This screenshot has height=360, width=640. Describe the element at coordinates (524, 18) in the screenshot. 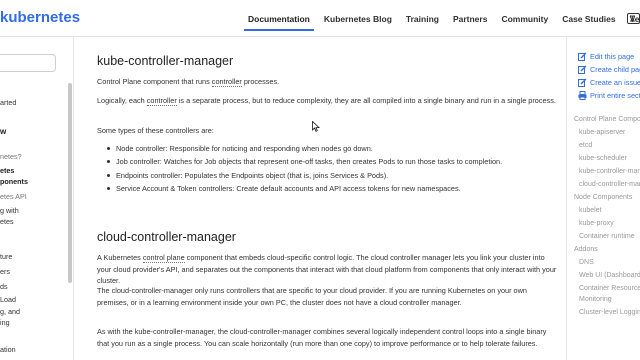

I see `nav-community: Community` at that location.